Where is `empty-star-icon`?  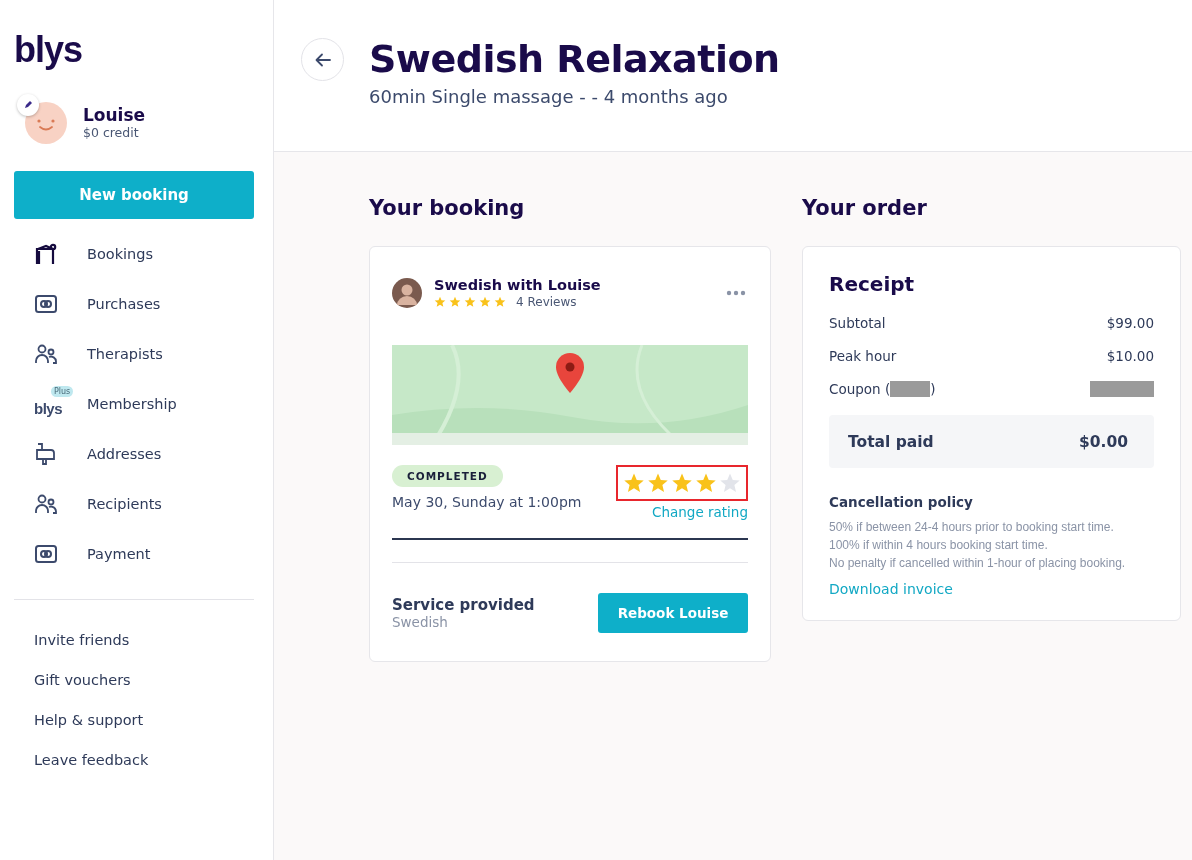 empty-star-icon is located at coordinates (730, 483).